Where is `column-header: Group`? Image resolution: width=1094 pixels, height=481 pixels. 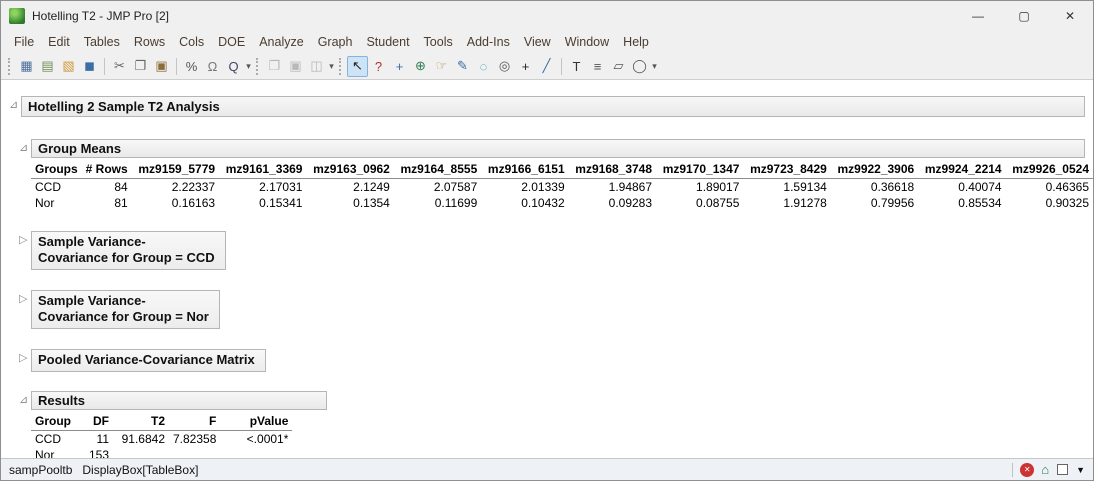
column-header: Group is located at coordinates (54, 422).